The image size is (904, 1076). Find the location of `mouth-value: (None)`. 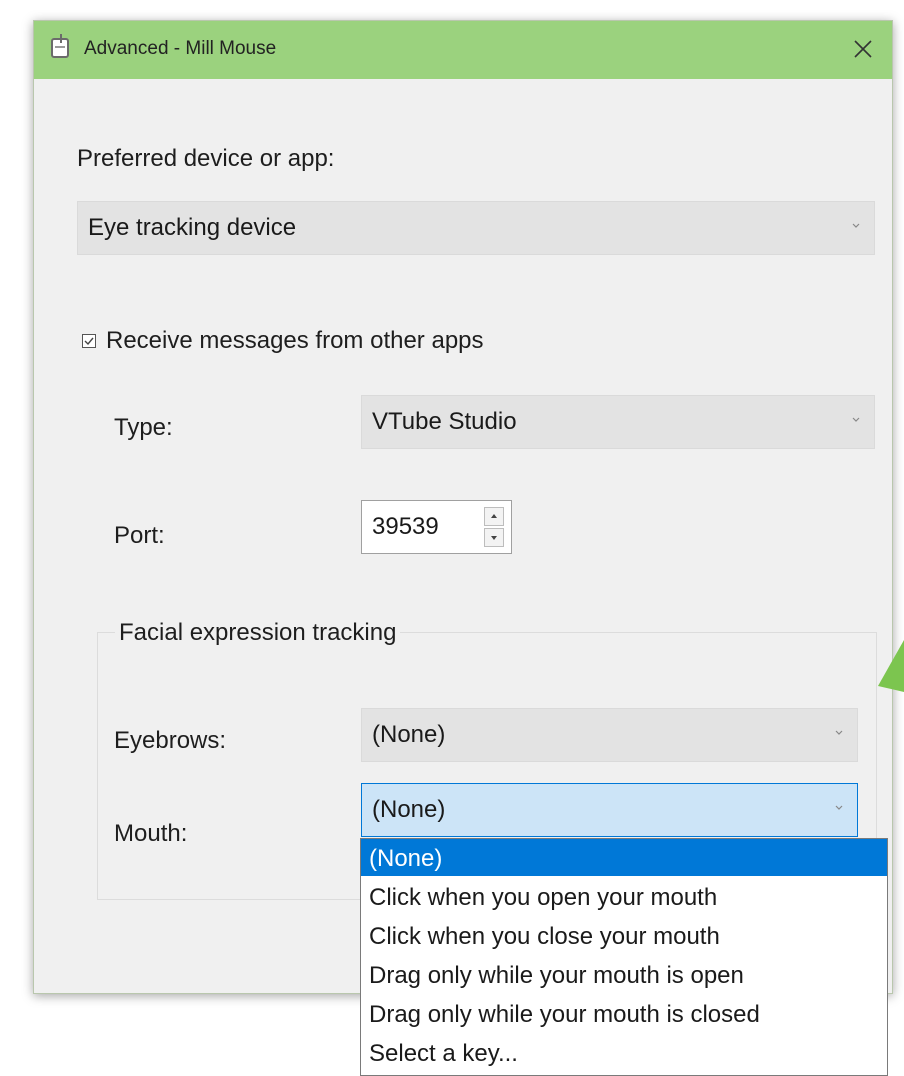

mouth-value: (None) is located at coordinates (409, 809).